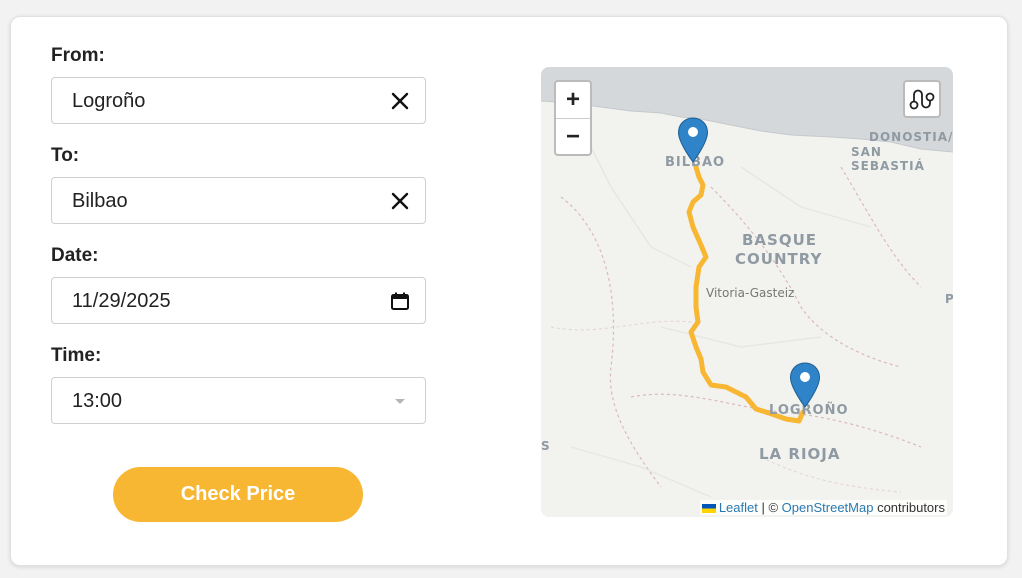 Image resolution: width=1022 pixels, height=578 pixels. Describe the element at coordinates (909, 507) in the screenshot. I see `attribution-suffix: contributors` at that location.